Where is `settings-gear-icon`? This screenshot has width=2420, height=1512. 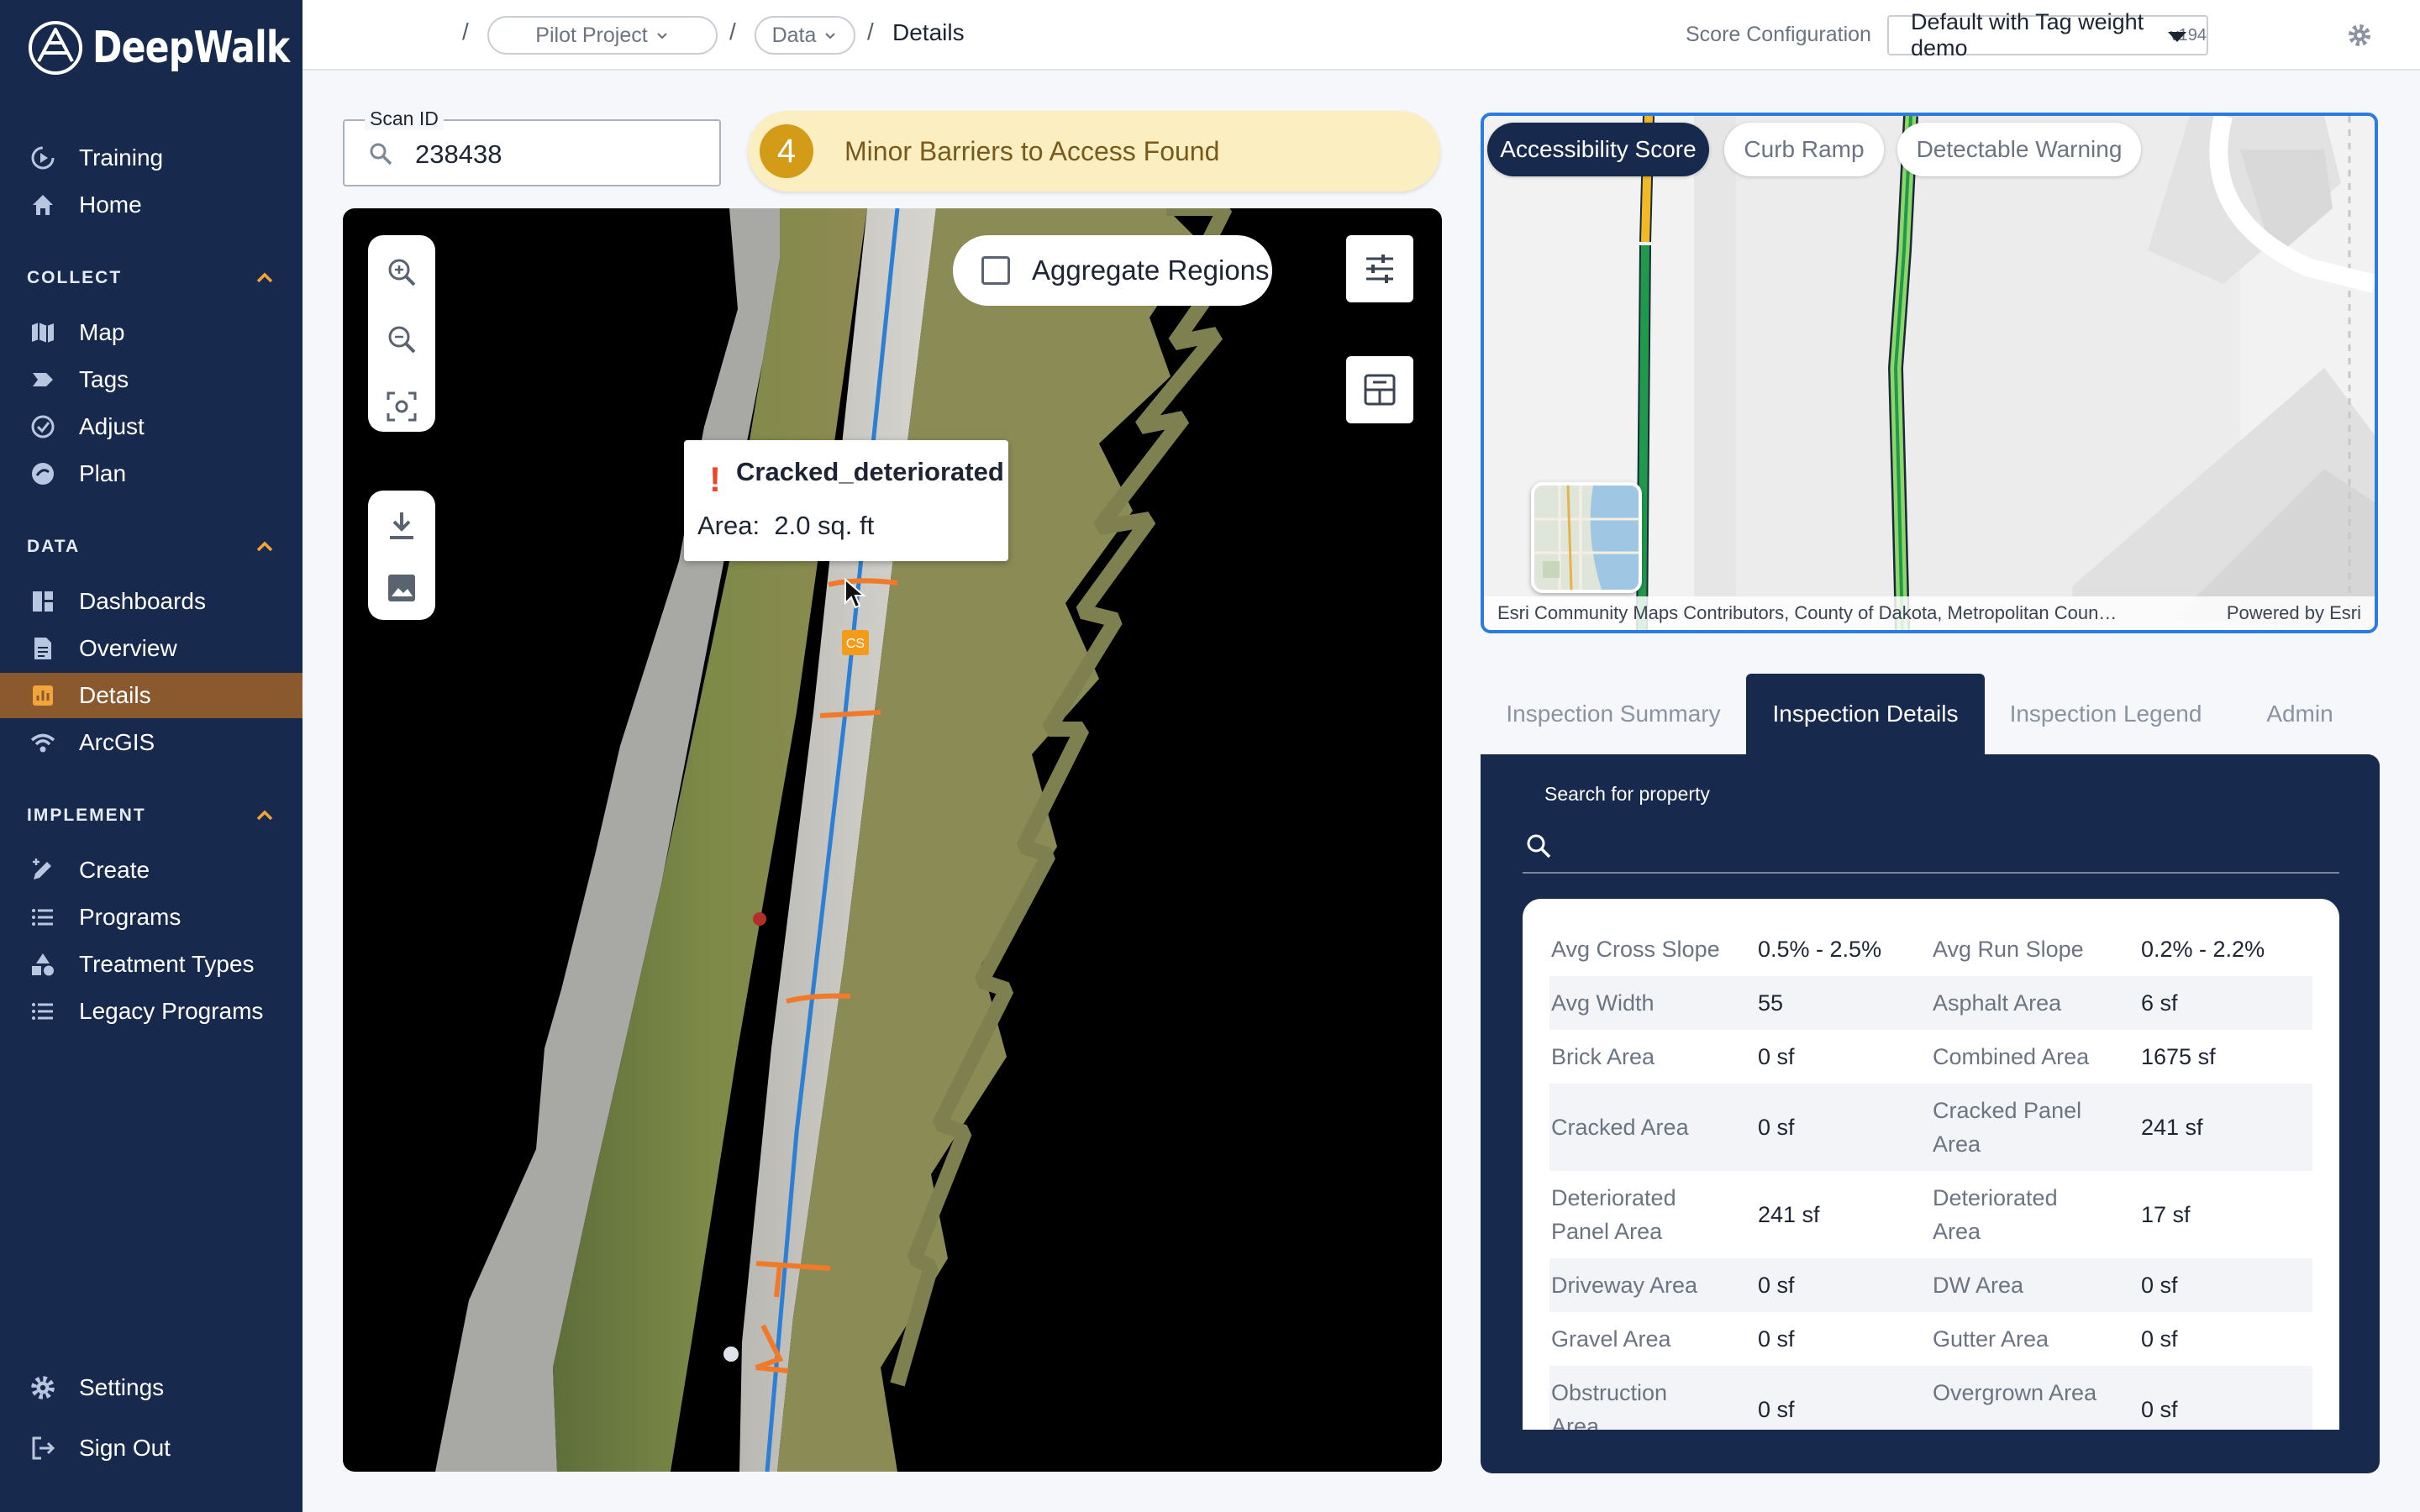
settings-gear-icon is located at coordinates (2359, 35).